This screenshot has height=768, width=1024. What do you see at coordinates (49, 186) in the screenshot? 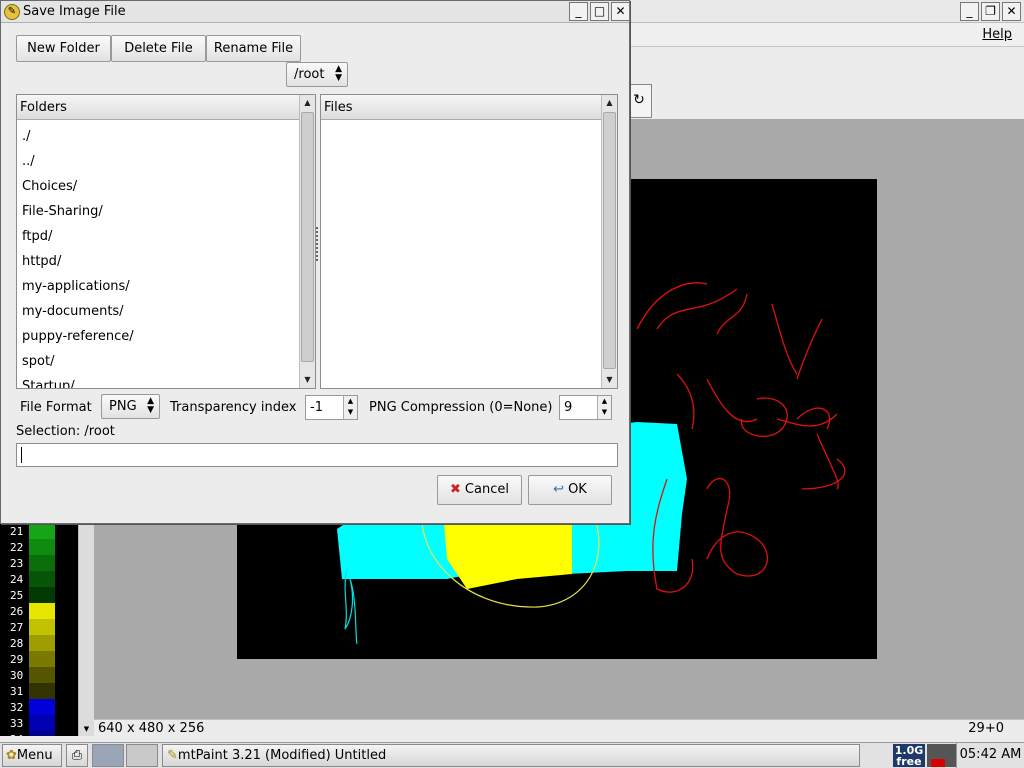
I see `folder-item: Choices/` at bounding box center [49, 186].